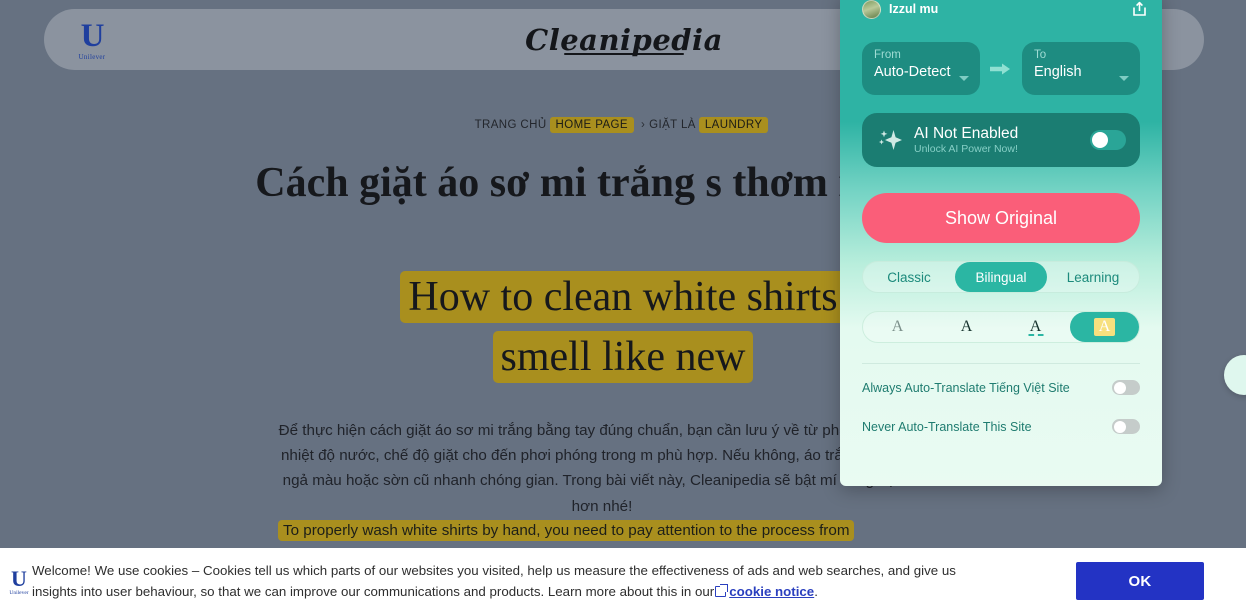 The height and width of the screenshot is (615, 1246). Describe the element at coordinates (966, 133) in the screenshot. I see `ai-status-title: AI Not Enabled` at that location.